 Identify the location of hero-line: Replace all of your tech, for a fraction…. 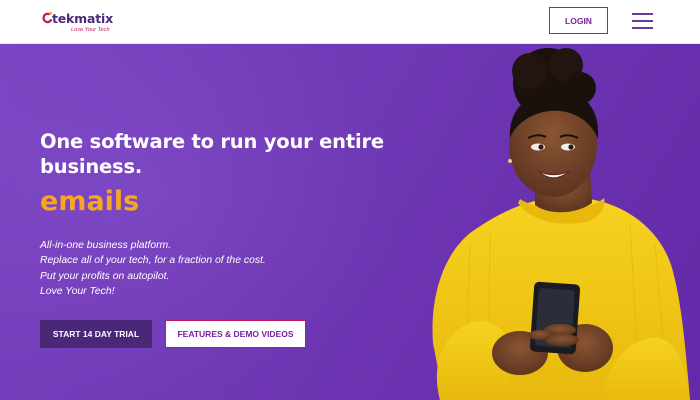
(153, 261).